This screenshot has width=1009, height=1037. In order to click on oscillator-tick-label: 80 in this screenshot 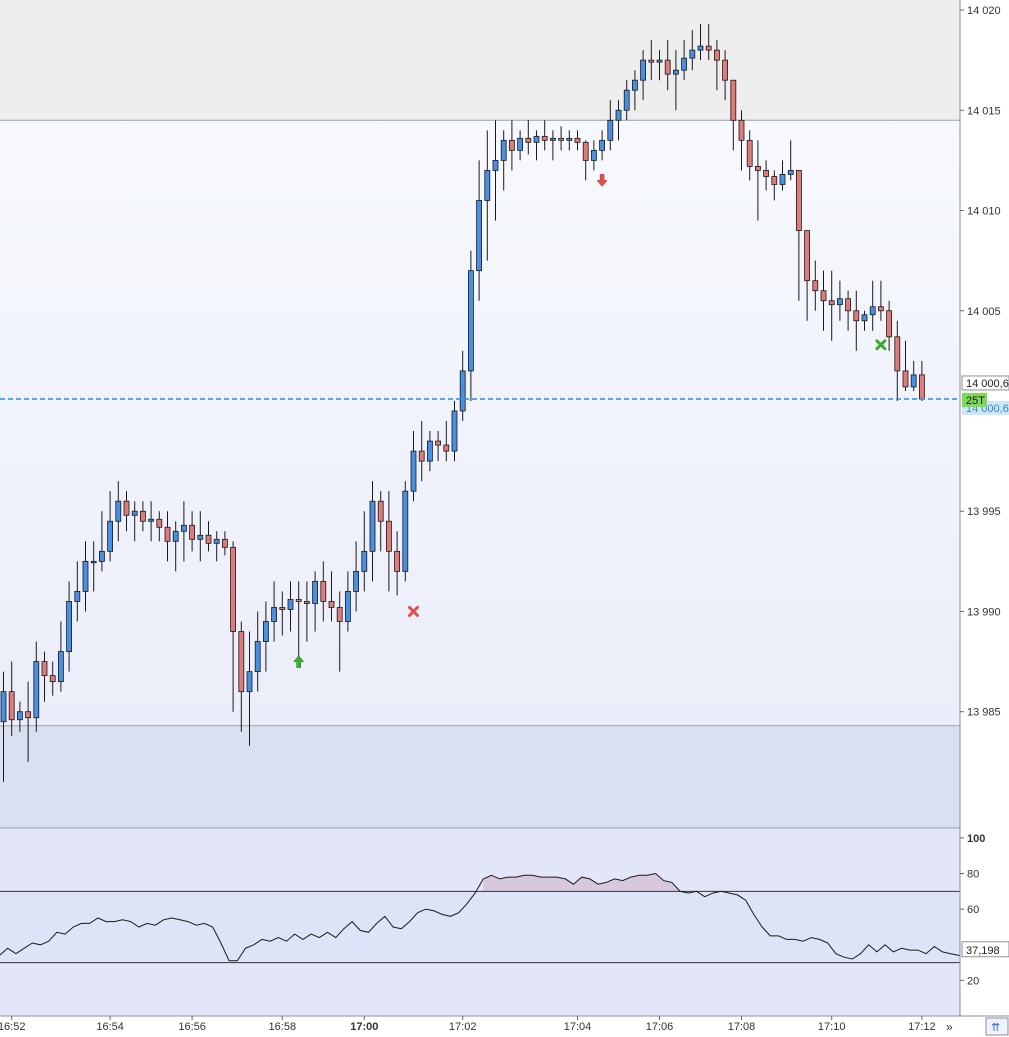, I will do `click(973, 875)`.